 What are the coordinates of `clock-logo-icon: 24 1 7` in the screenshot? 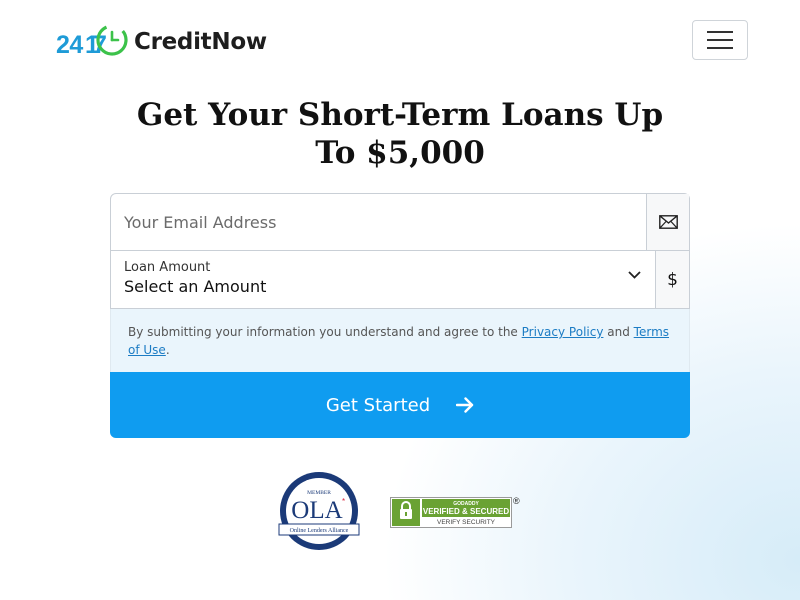 It's located at (92, 41).